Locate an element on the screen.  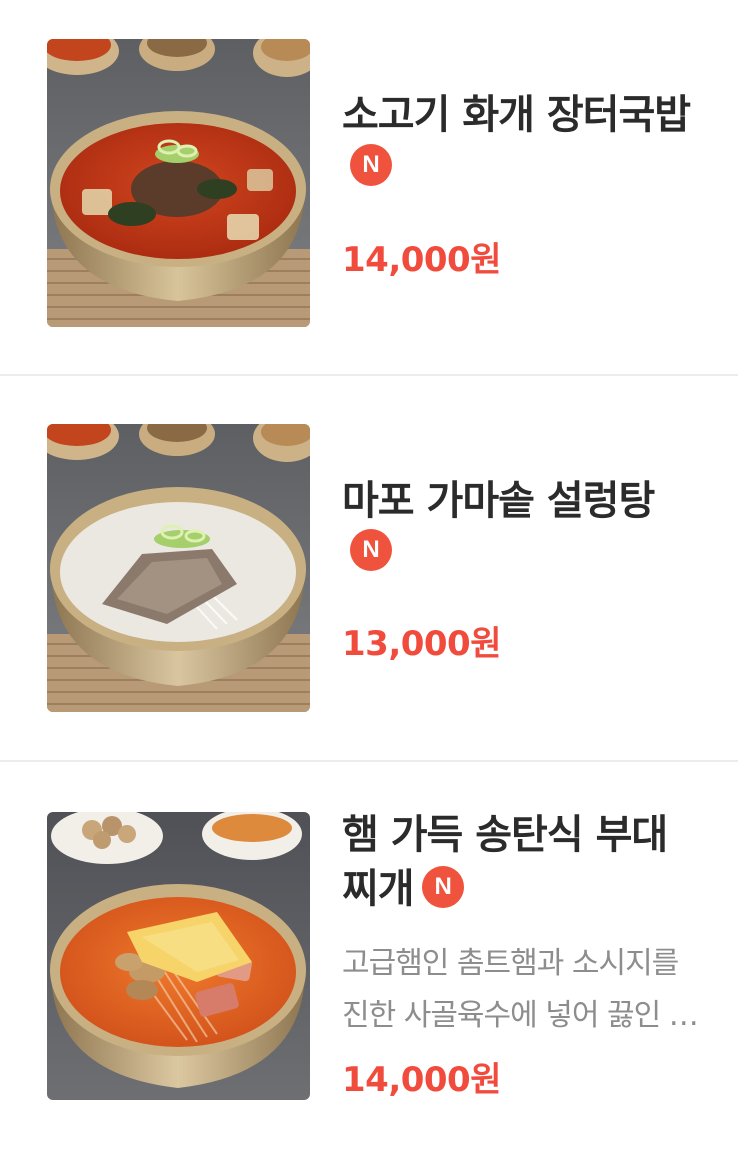
menu-photo-seolleongtang is located at coordinates (178, 568).